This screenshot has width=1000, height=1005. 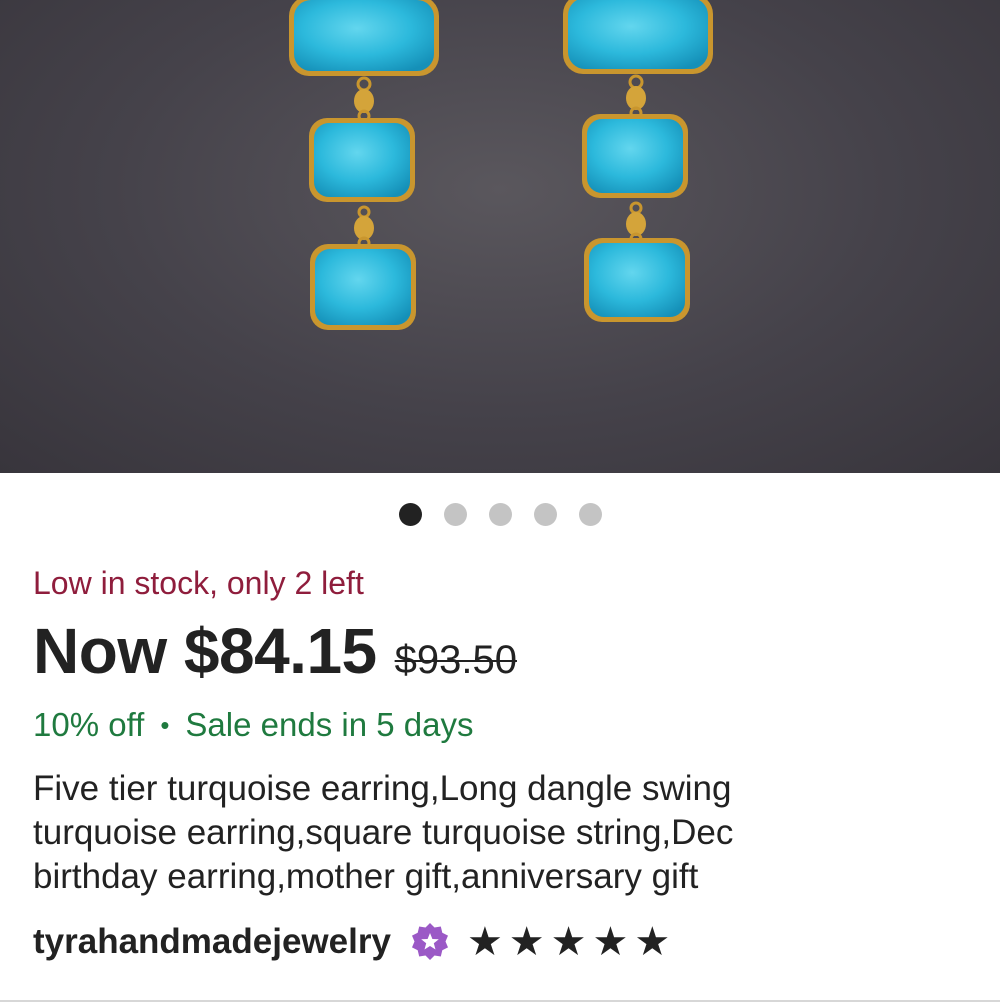 I want to click on price-row: Now $84.15 $93.50, so click(x=275, y=651).